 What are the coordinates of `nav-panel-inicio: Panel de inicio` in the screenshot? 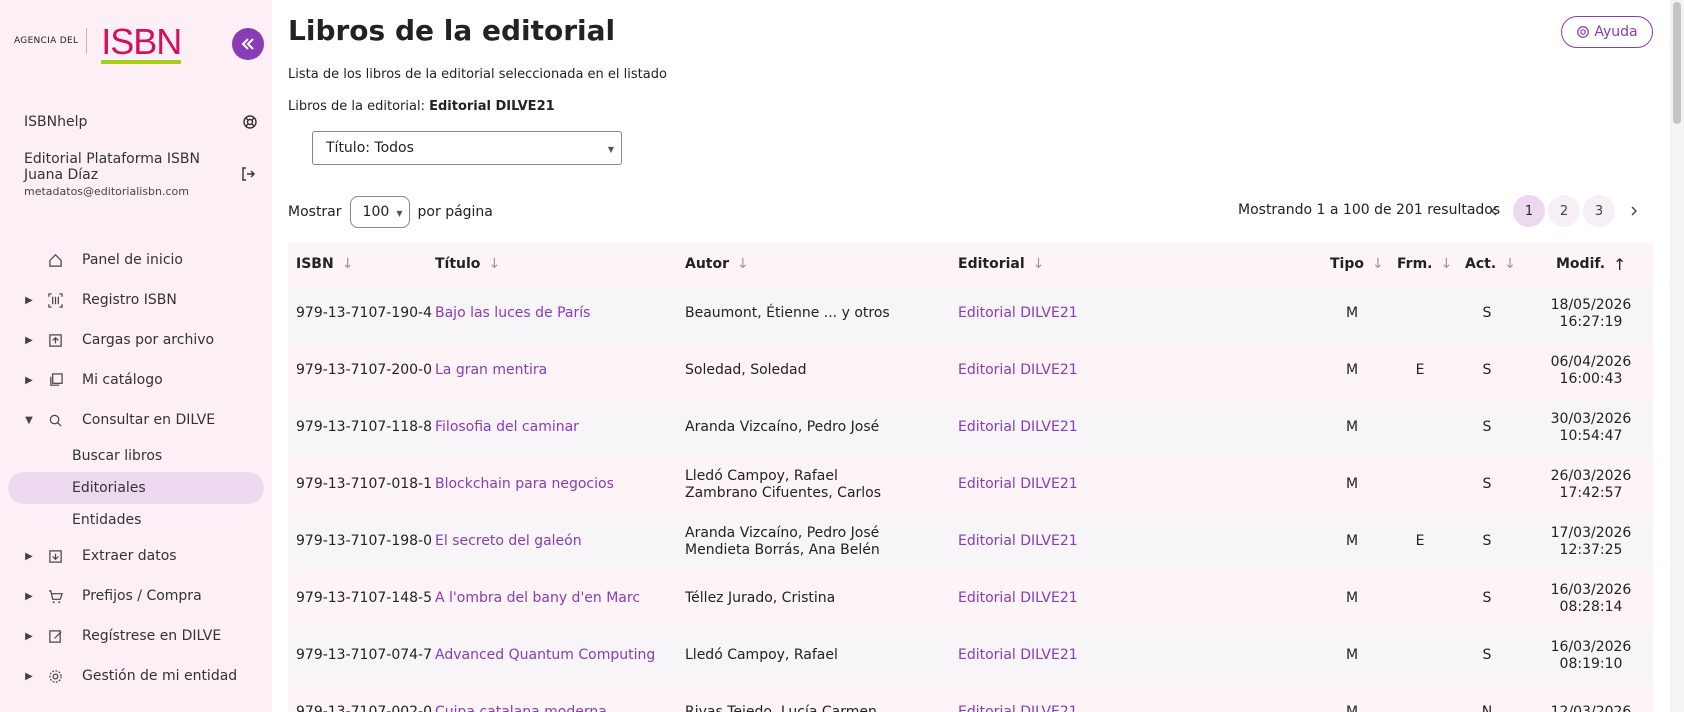 It's located at (142, 260).